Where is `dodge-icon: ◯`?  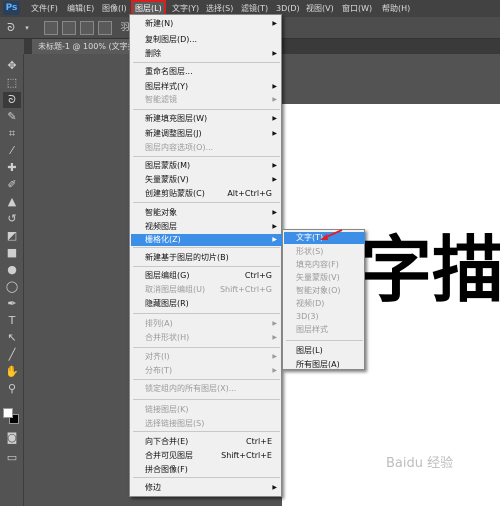 dodge-icon: ◯ is located at coordinates (12, 287).